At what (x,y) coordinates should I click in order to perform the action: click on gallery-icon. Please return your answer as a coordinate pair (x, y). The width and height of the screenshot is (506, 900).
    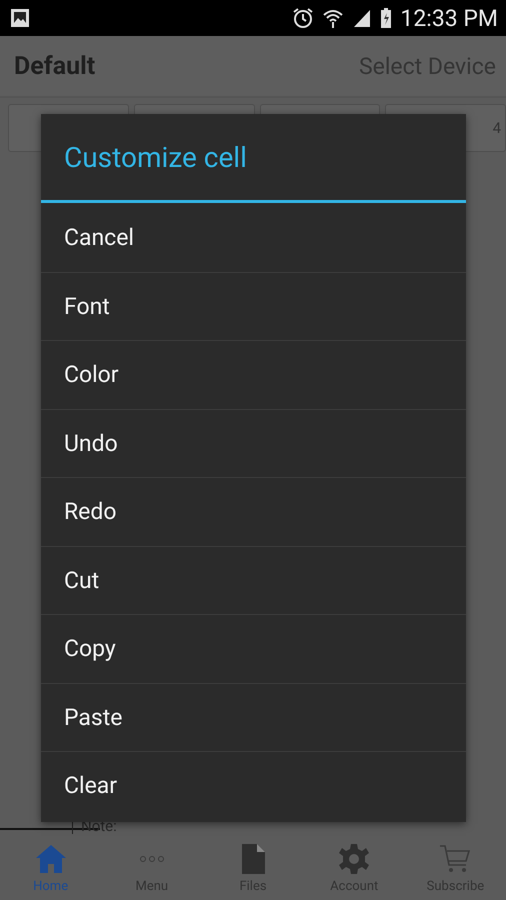
    Looking at the image, I should click on (20, 18).